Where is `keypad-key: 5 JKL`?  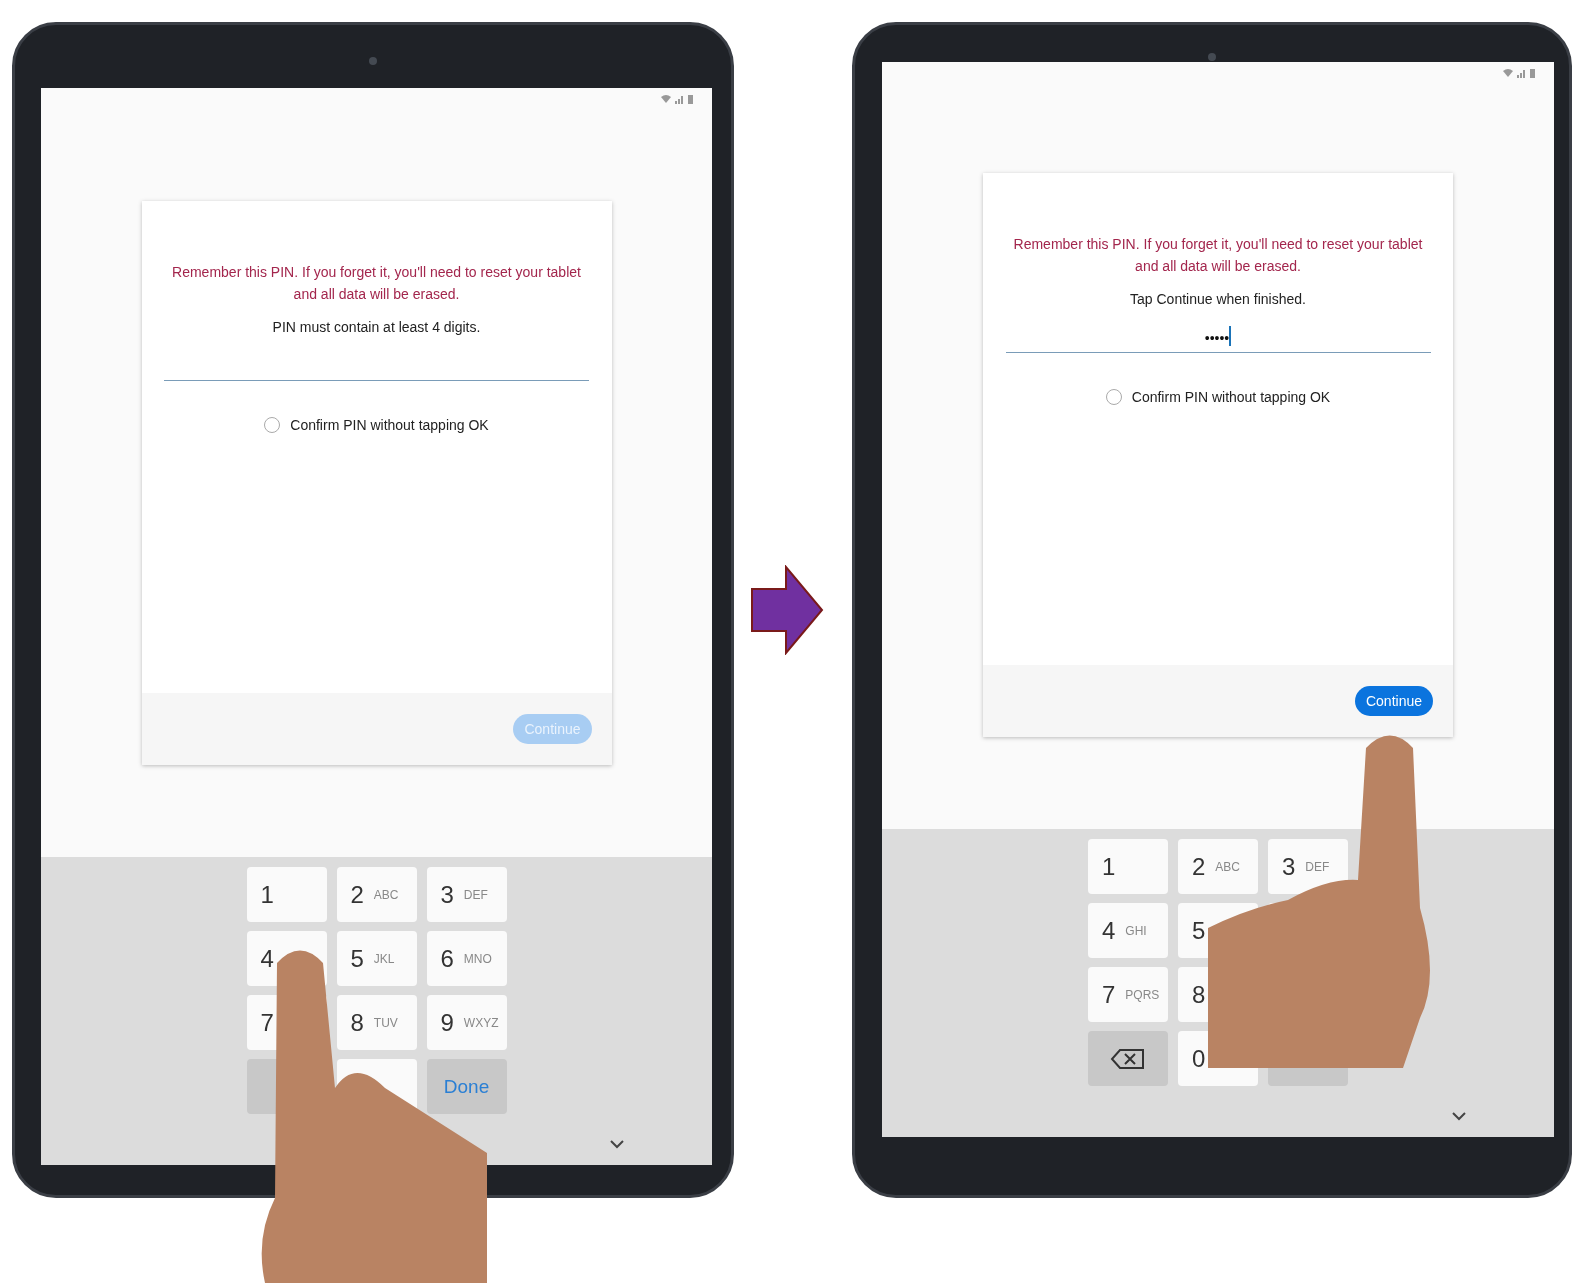 keypad-key: 5 JKL is located at coordinates (376, 958).